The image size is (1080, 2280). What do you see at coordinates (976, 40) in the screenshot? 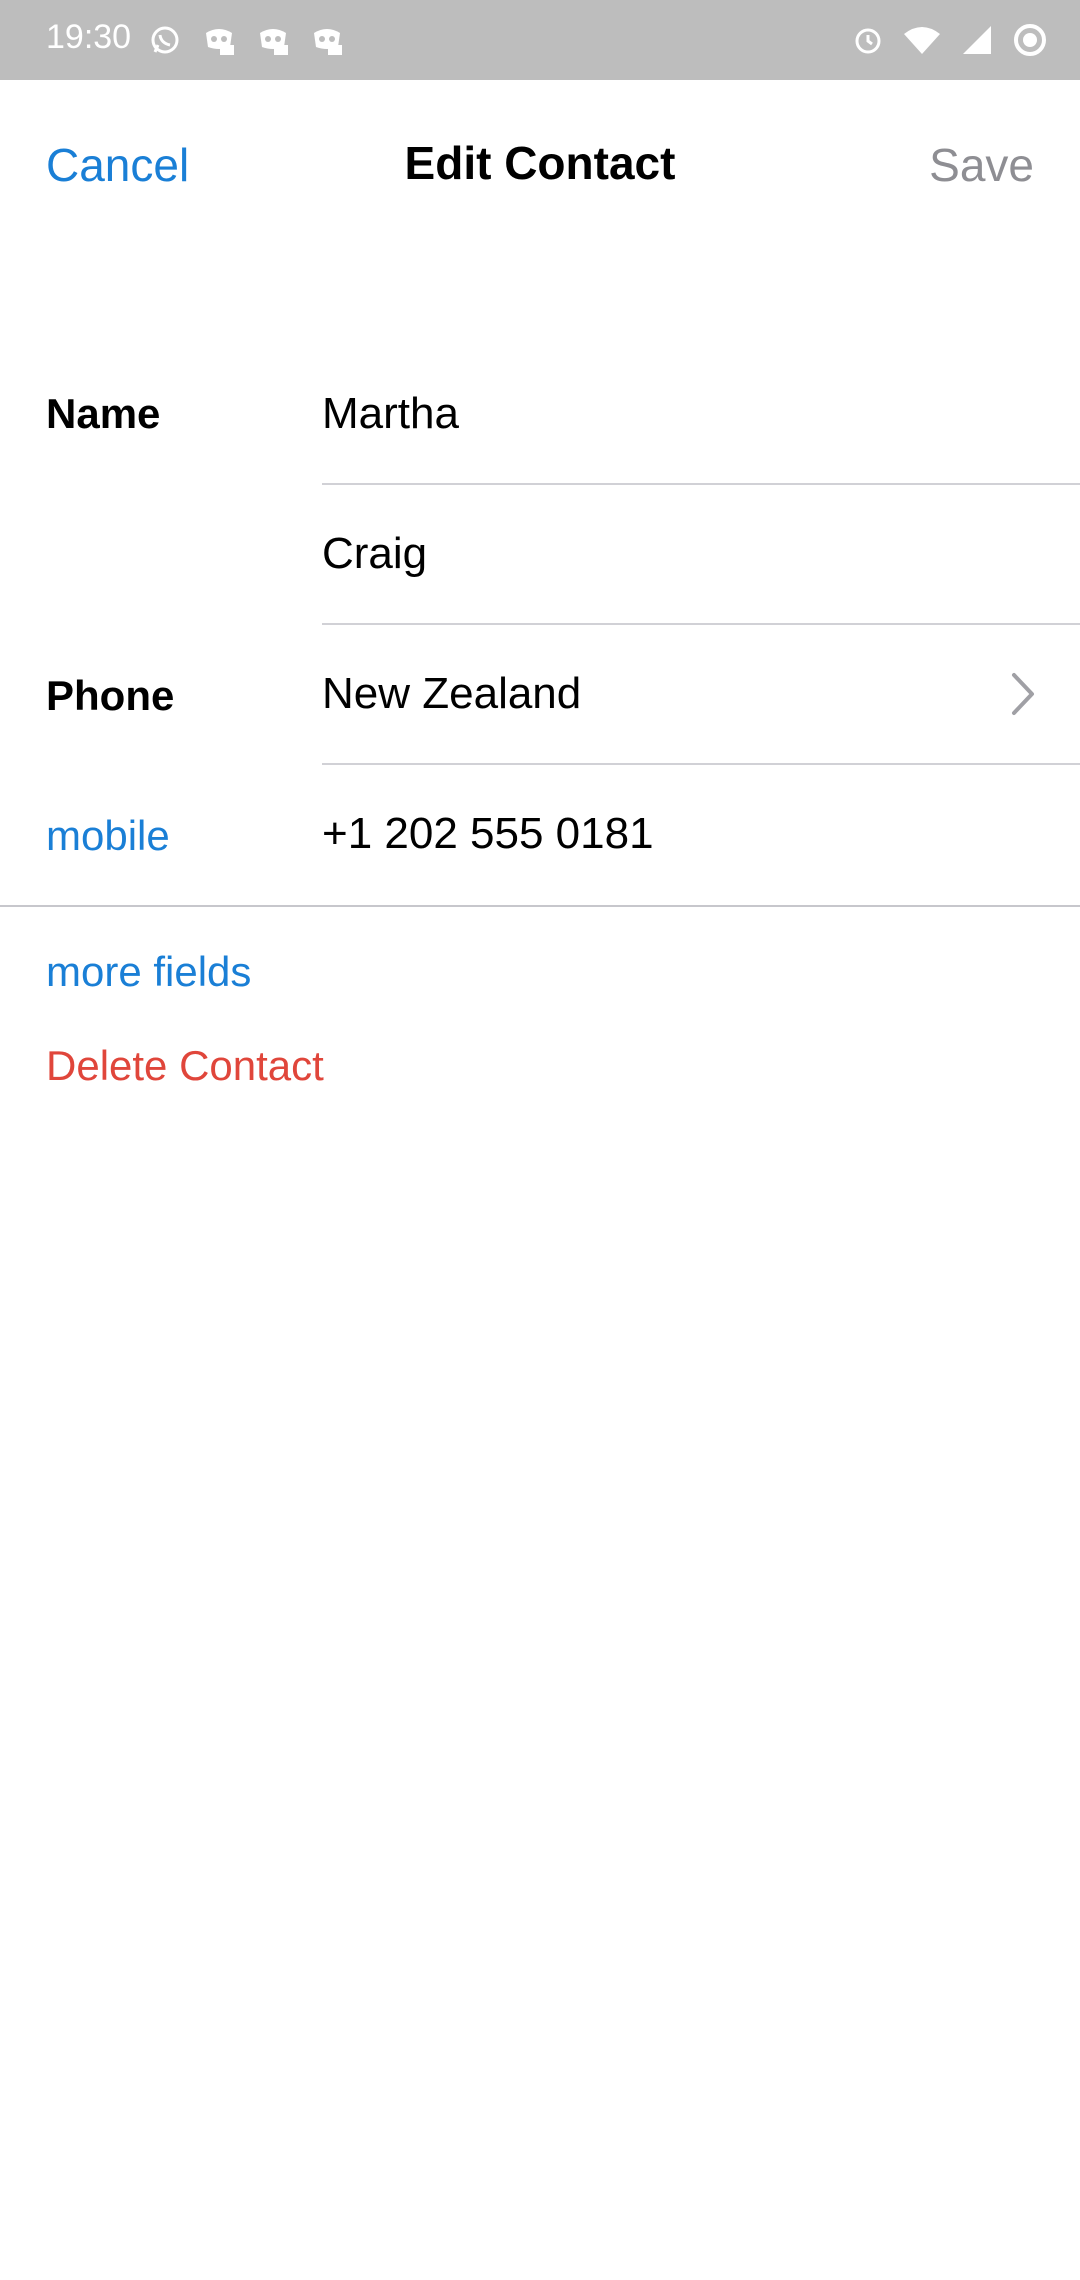
I see `signal-icon` at bounding box center [976, 40].